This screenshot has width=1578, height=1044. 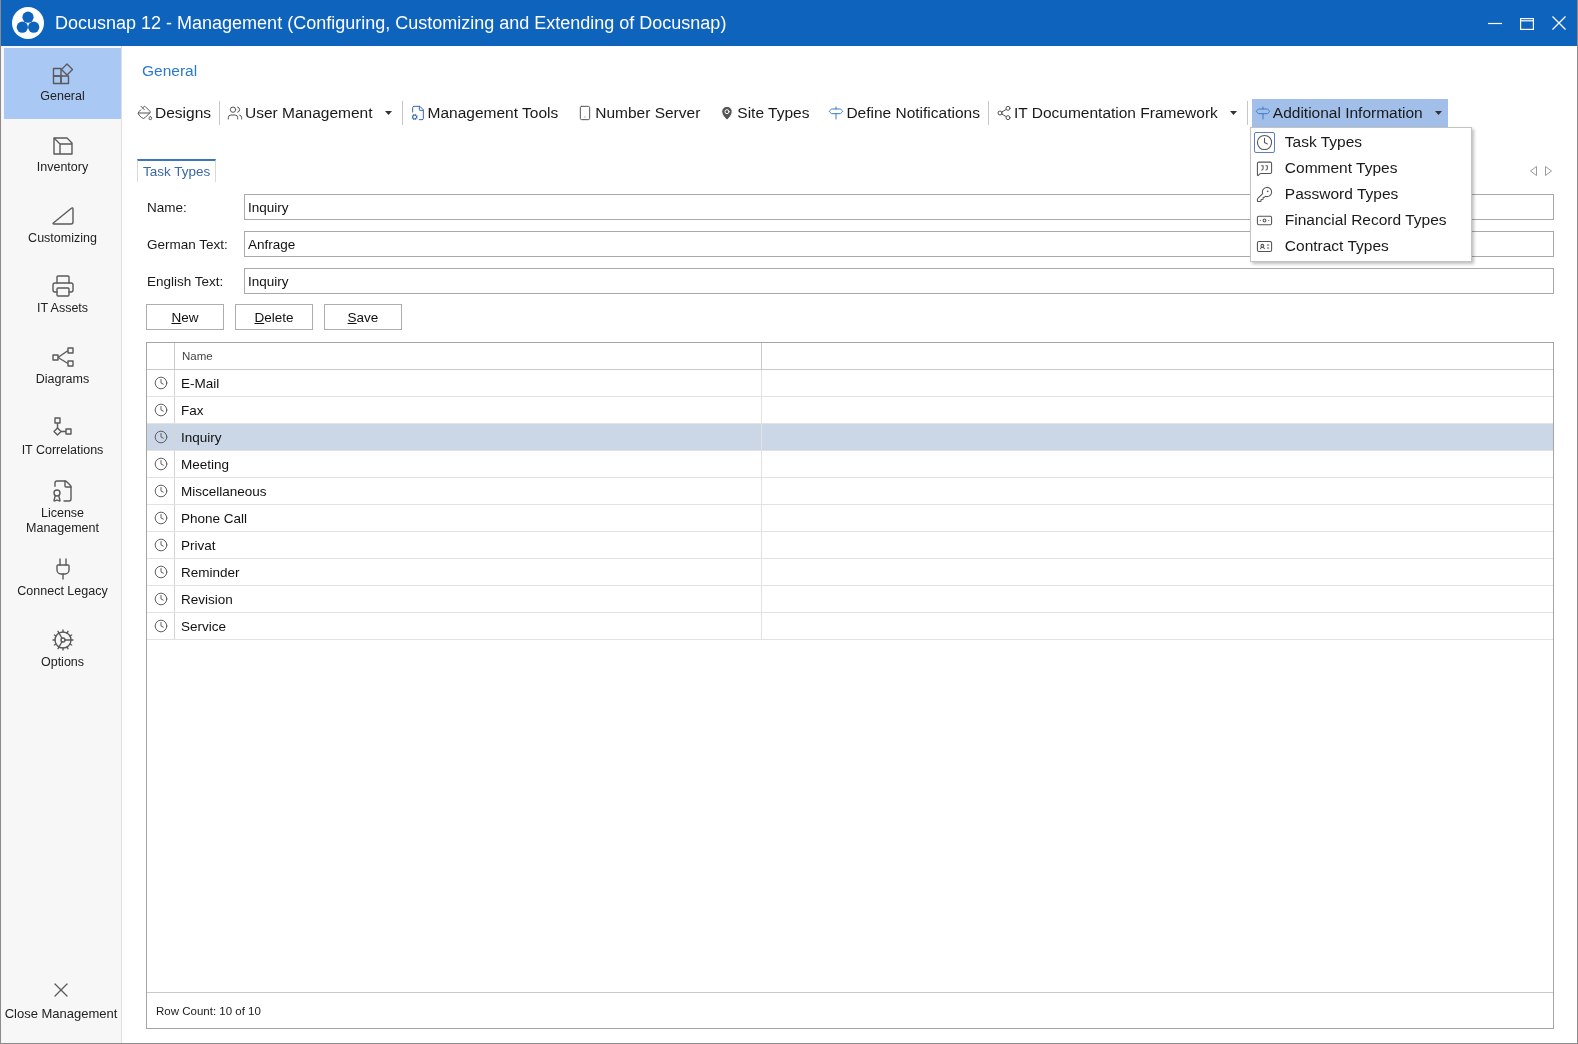 What do you see at coordinates (145, 113) in the screenshot?
I see `paint-bucket-icon` at bounding box center [145, 113].